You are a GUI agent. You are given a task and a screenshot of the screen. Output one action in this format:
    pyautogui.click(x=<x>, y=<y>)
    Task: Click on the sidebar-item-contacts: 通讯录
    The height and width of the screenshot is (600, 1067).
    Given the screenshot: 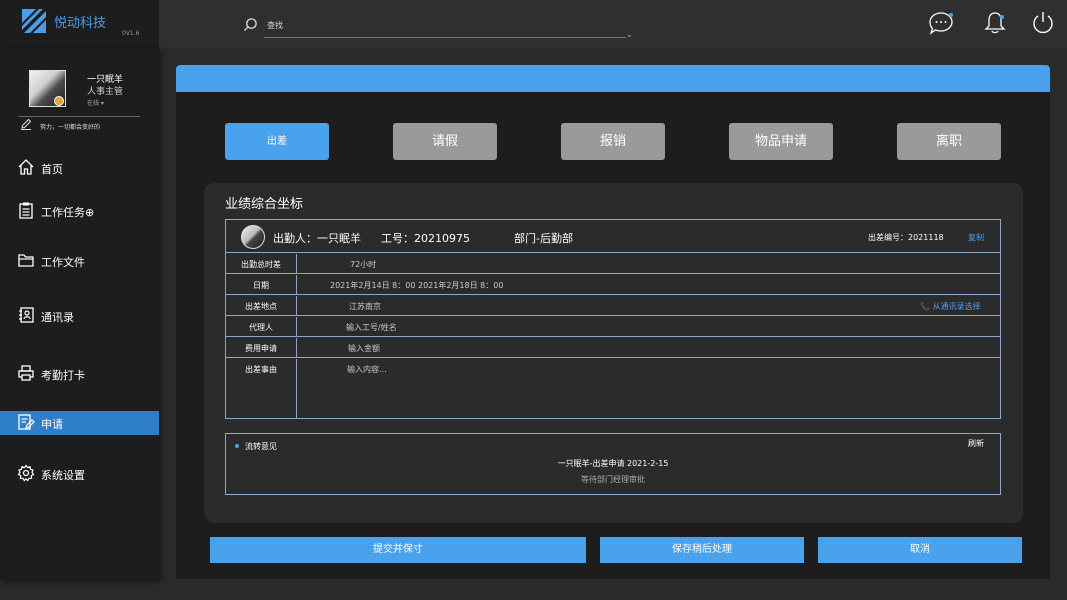 What is the action you would take?
    pyautogui.click(x=79, y=316)
    